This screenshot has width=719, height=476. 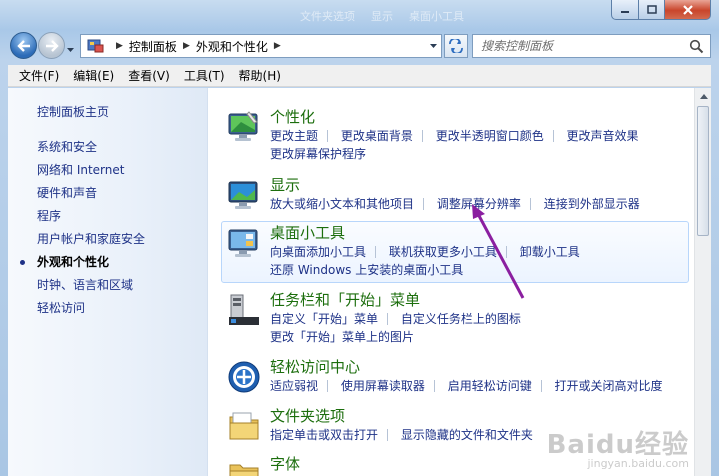 What do you see at coordinates (609, 386) in the screenshot?
I see `link-high-contrast: 打开或关闭高对比度` at bounding box center [609, 386].